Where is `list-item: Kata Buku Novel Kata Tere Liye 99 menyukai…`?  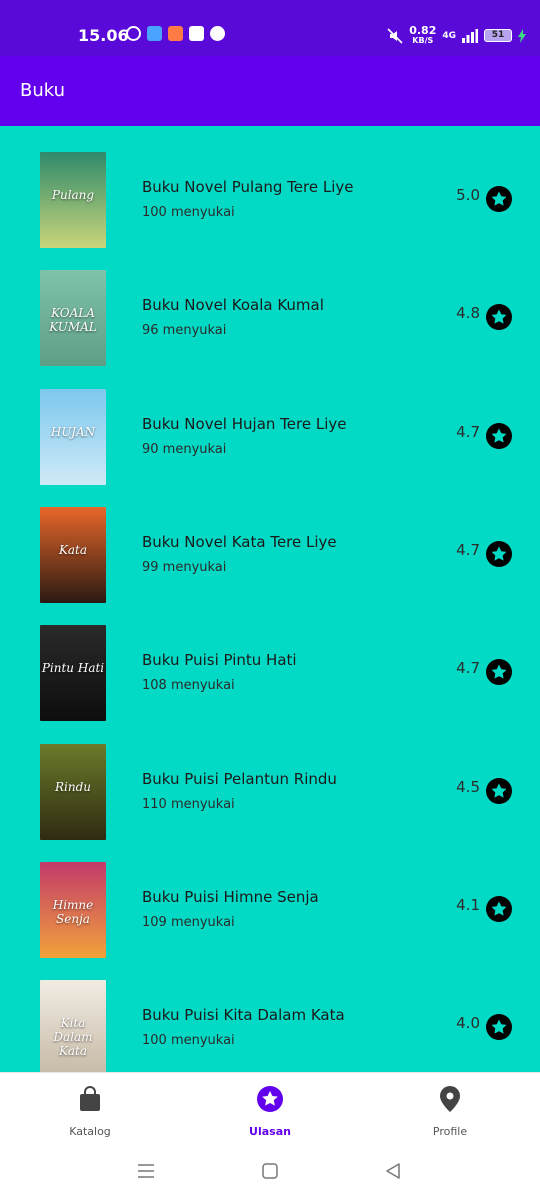
list-item: Kata Buku Novel Kata Tere Liye 99 menyukai… is located at coordinates (270, 542).